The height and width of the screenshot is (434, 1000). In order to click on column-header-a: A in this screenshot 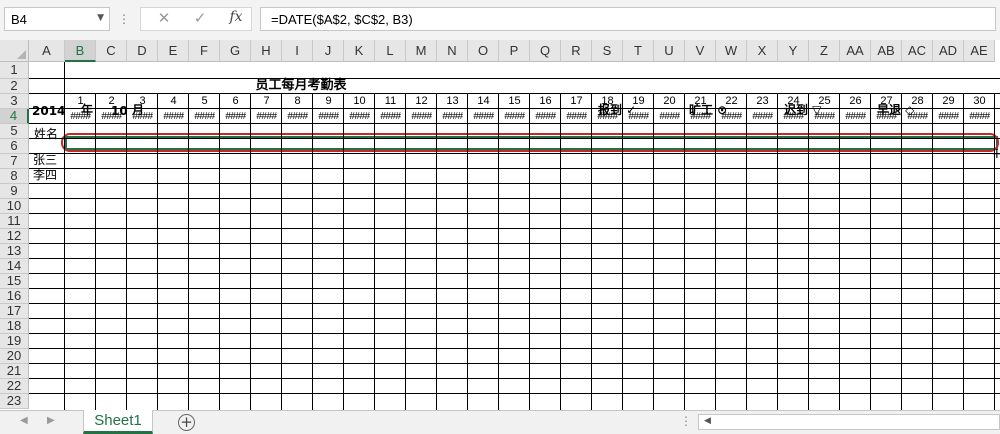, I will do `click(47, 51)`.